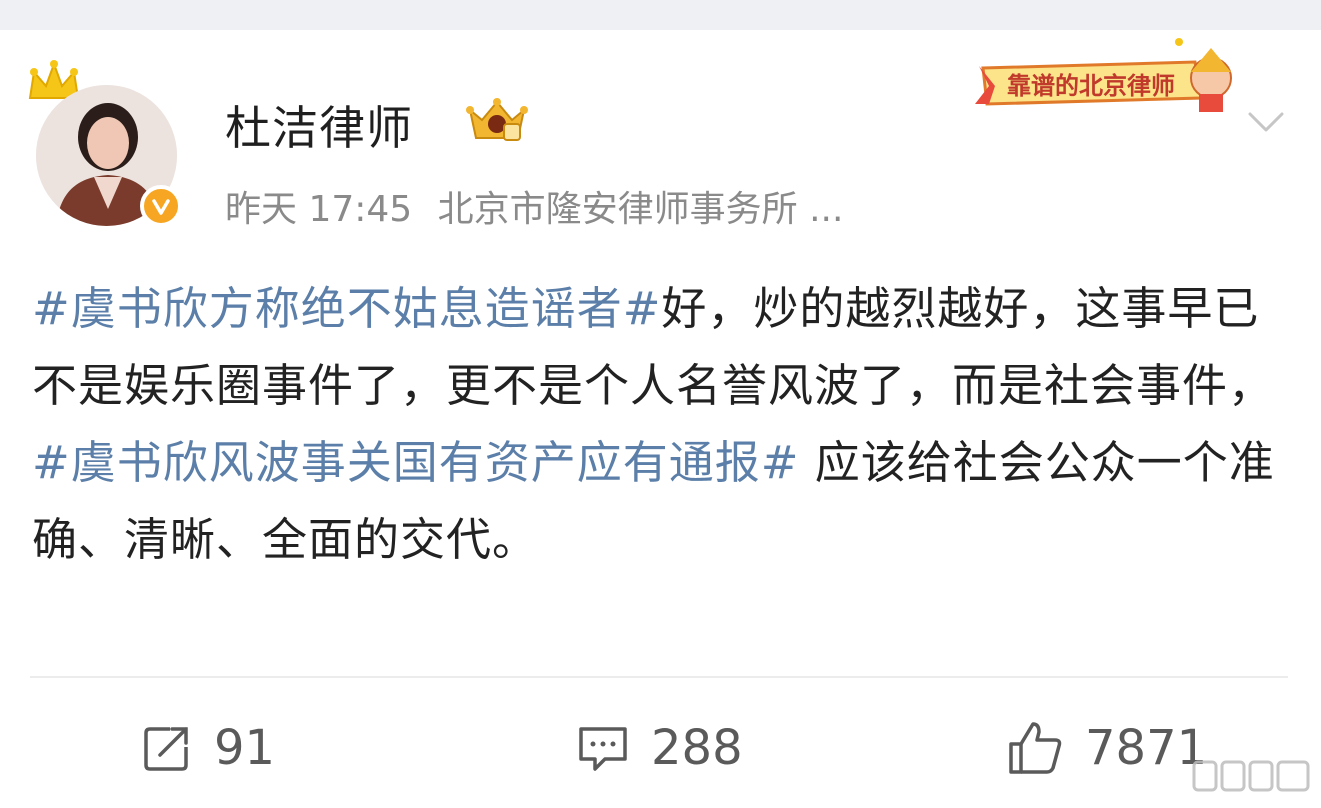  Describe the element at coordinates (166, 749) in the screenshot. I see `repost-icon` at that location.